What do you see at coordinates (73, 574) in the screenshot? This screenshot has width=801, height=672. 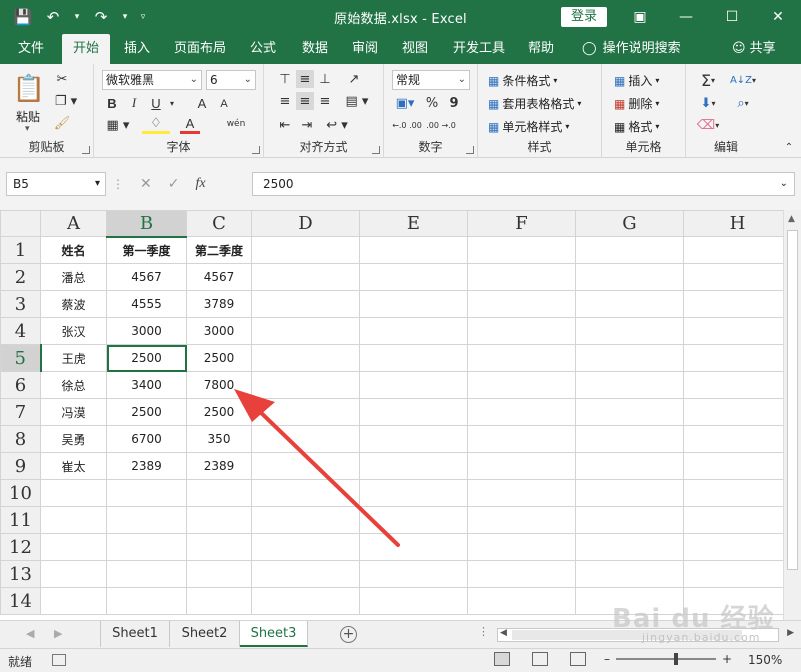 I see `cell-a13` at bounding box center [73, 574].